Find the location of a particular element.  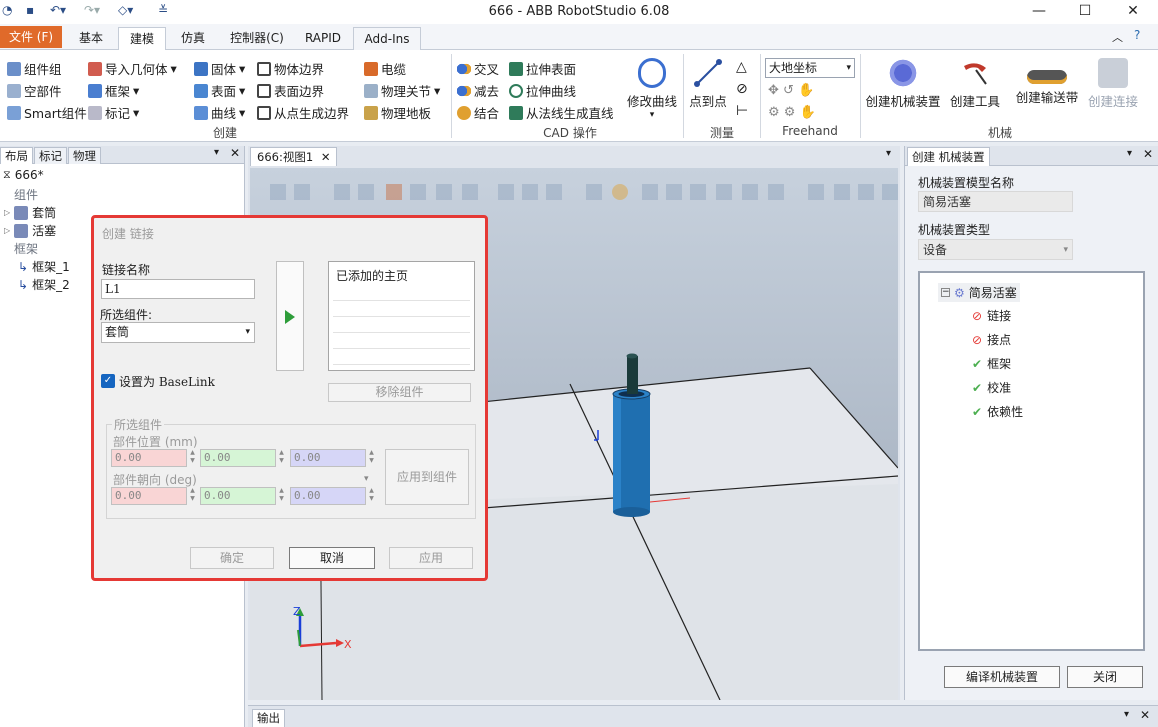

tree-item-links: ⊘ 链接 is located at coordinates (991, 315).